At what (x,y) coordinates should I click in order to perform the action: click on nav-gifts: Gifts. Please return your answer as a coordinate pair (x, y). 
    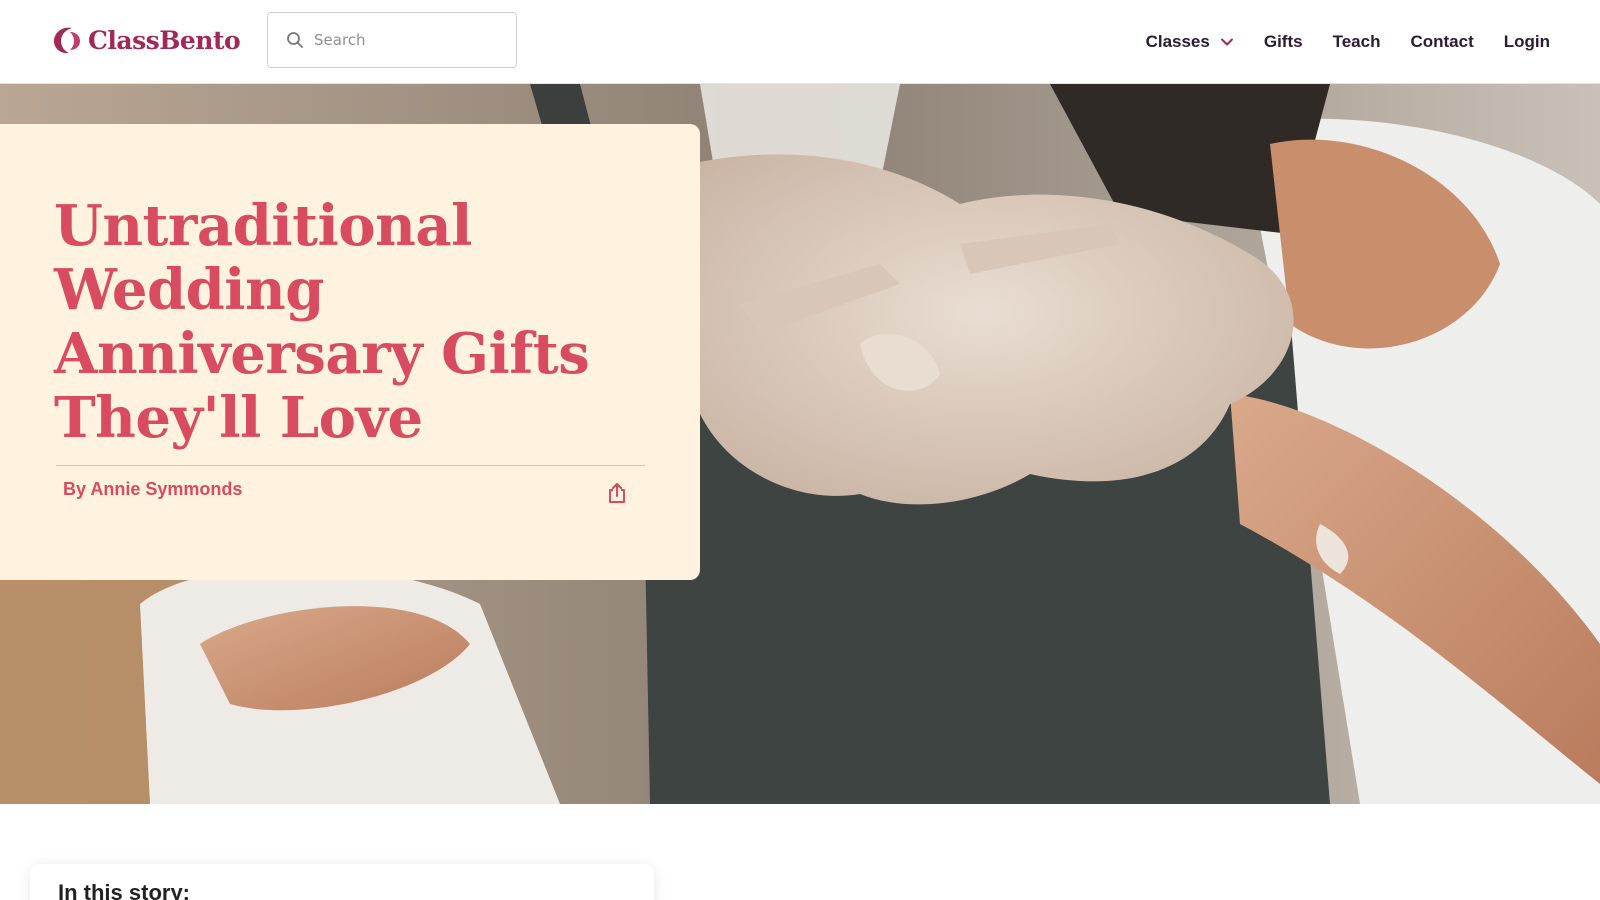
    Looking at the image, I should click on (1283, 42).